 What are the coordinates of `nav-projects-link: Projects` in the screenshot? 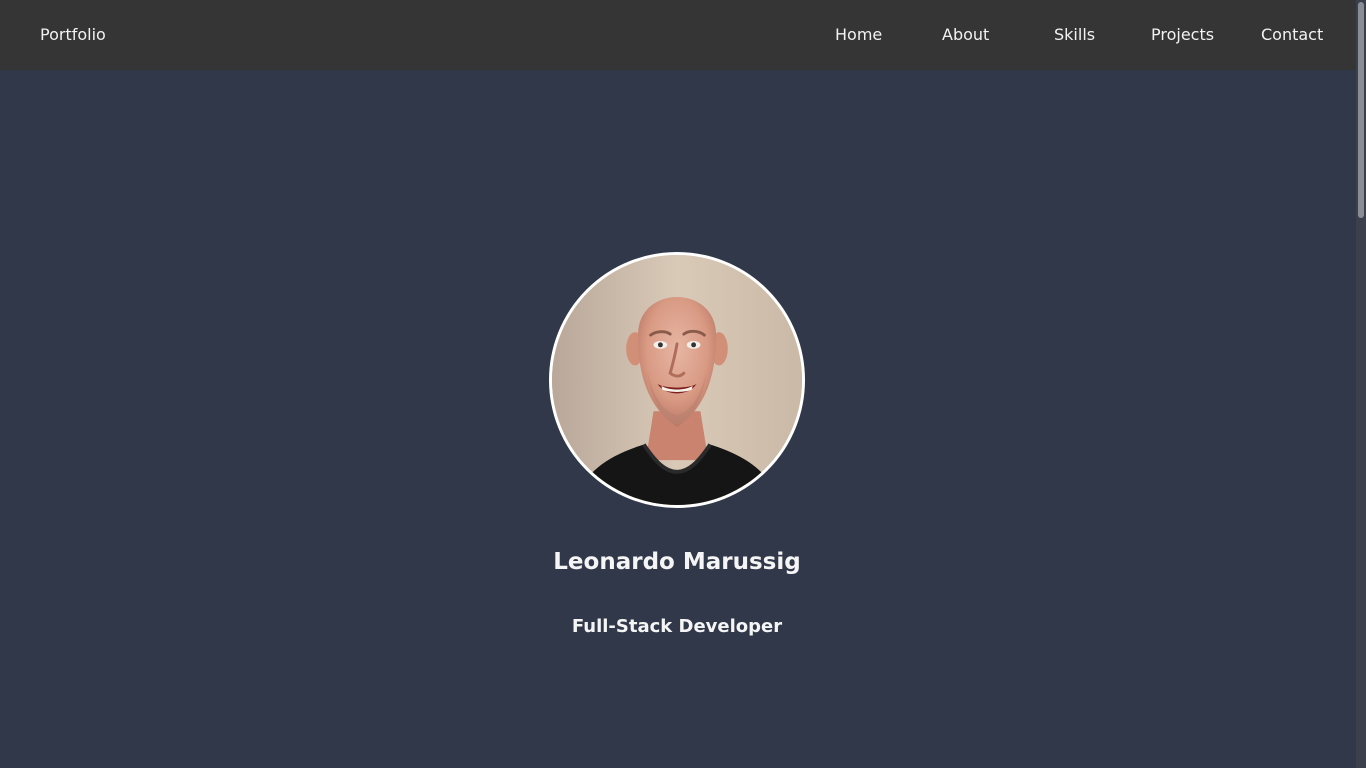 It's located at (1182, 35).